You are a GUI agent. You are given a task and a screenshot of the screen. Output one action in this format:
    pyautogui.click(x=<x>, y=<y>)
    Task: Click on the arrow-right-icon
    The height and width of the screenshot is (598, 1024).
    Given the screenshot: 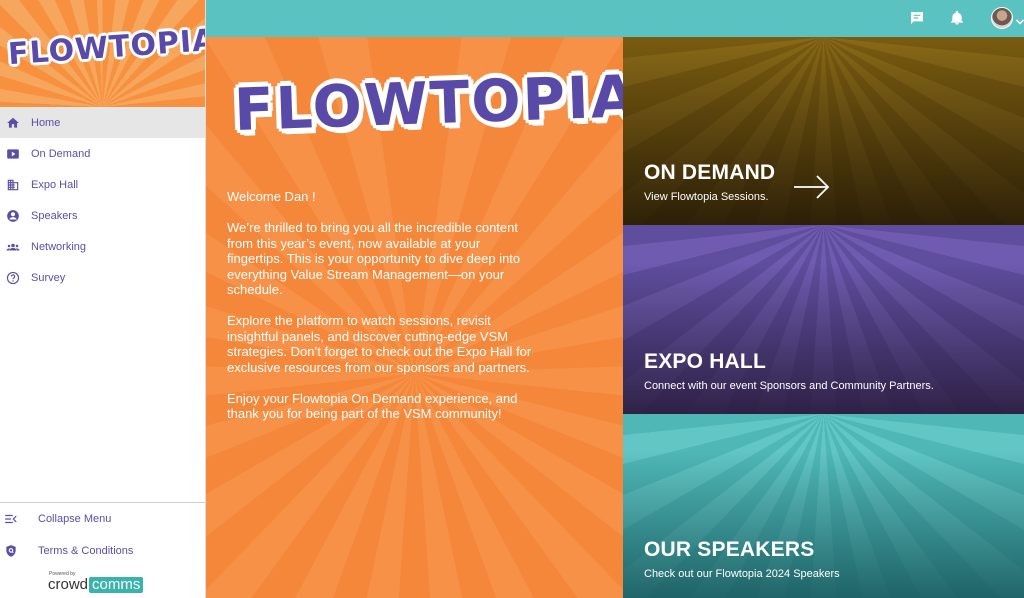 What is the action you would take?
    pyautogui.click(x=812, y=187)
    